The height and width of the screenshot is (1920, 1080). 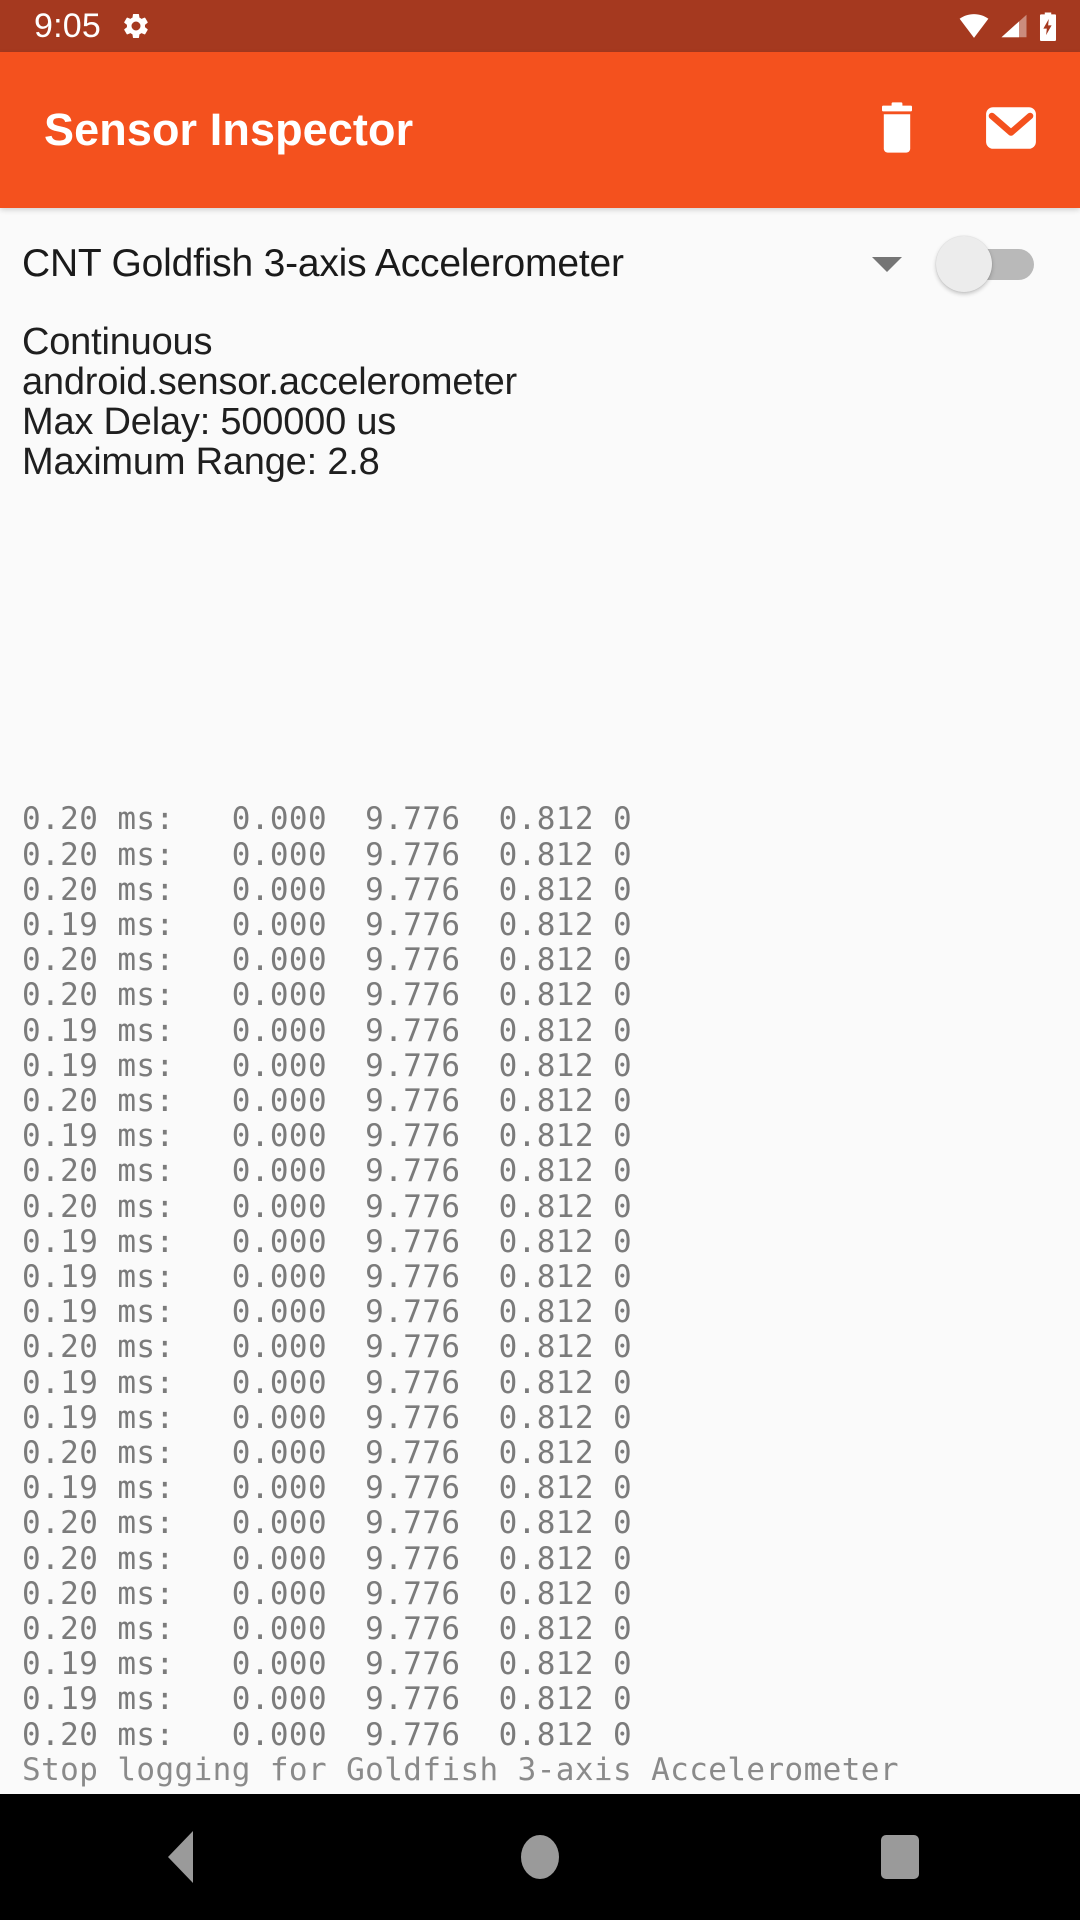 I want to click on sensor-type-string: android.sensor.accelerometer, so click(x=270, y=382).